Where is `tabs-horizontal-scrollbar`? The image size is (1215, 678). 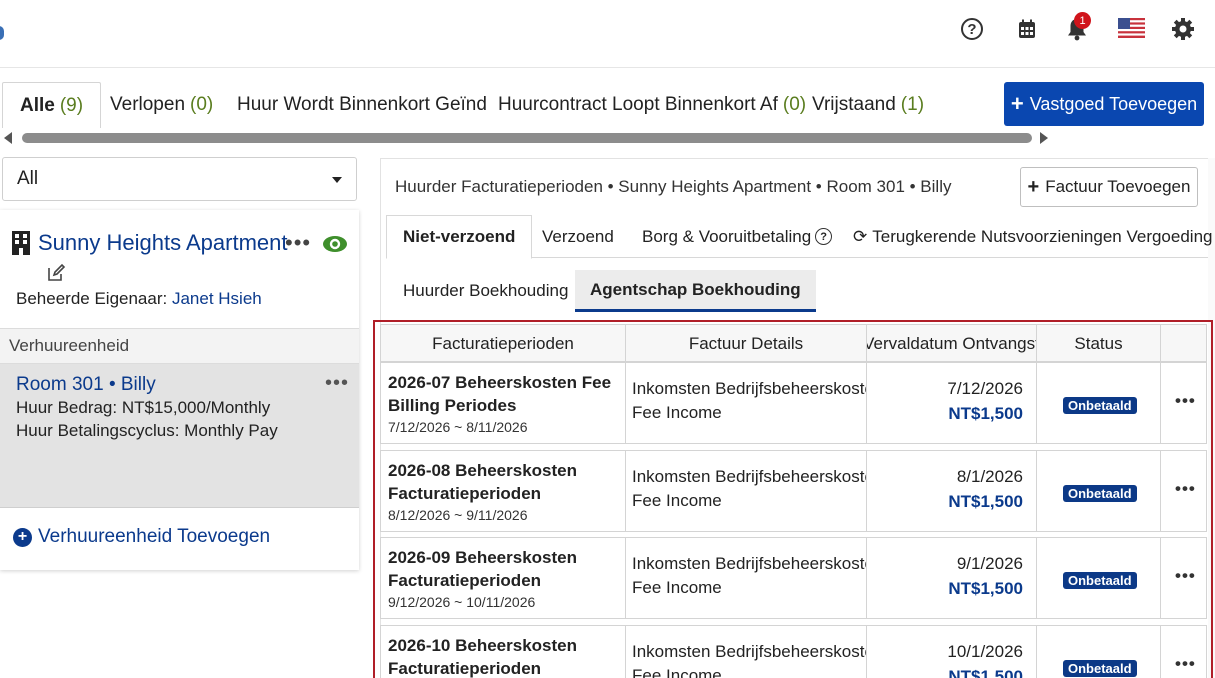
tabs-horizontal-scrollbar is located at coordinates (528, 138).